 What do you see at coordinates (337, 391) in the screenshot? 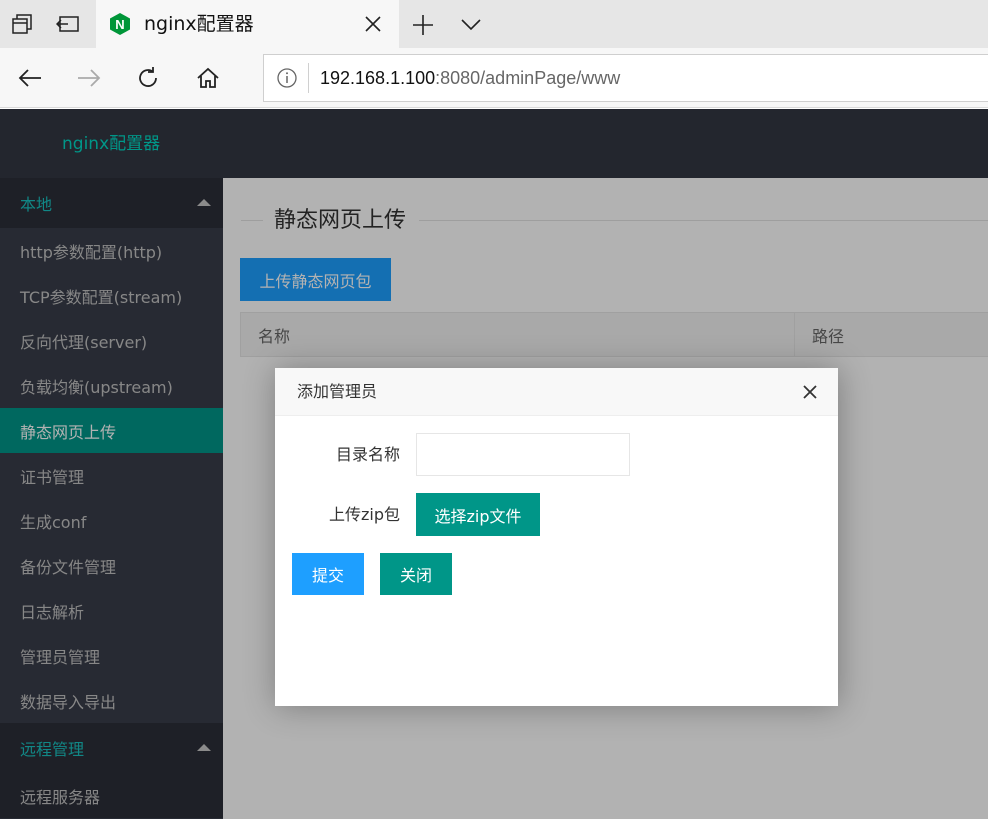
I see `dialog-title: 添加管理员` at bounding box center [337, 391].